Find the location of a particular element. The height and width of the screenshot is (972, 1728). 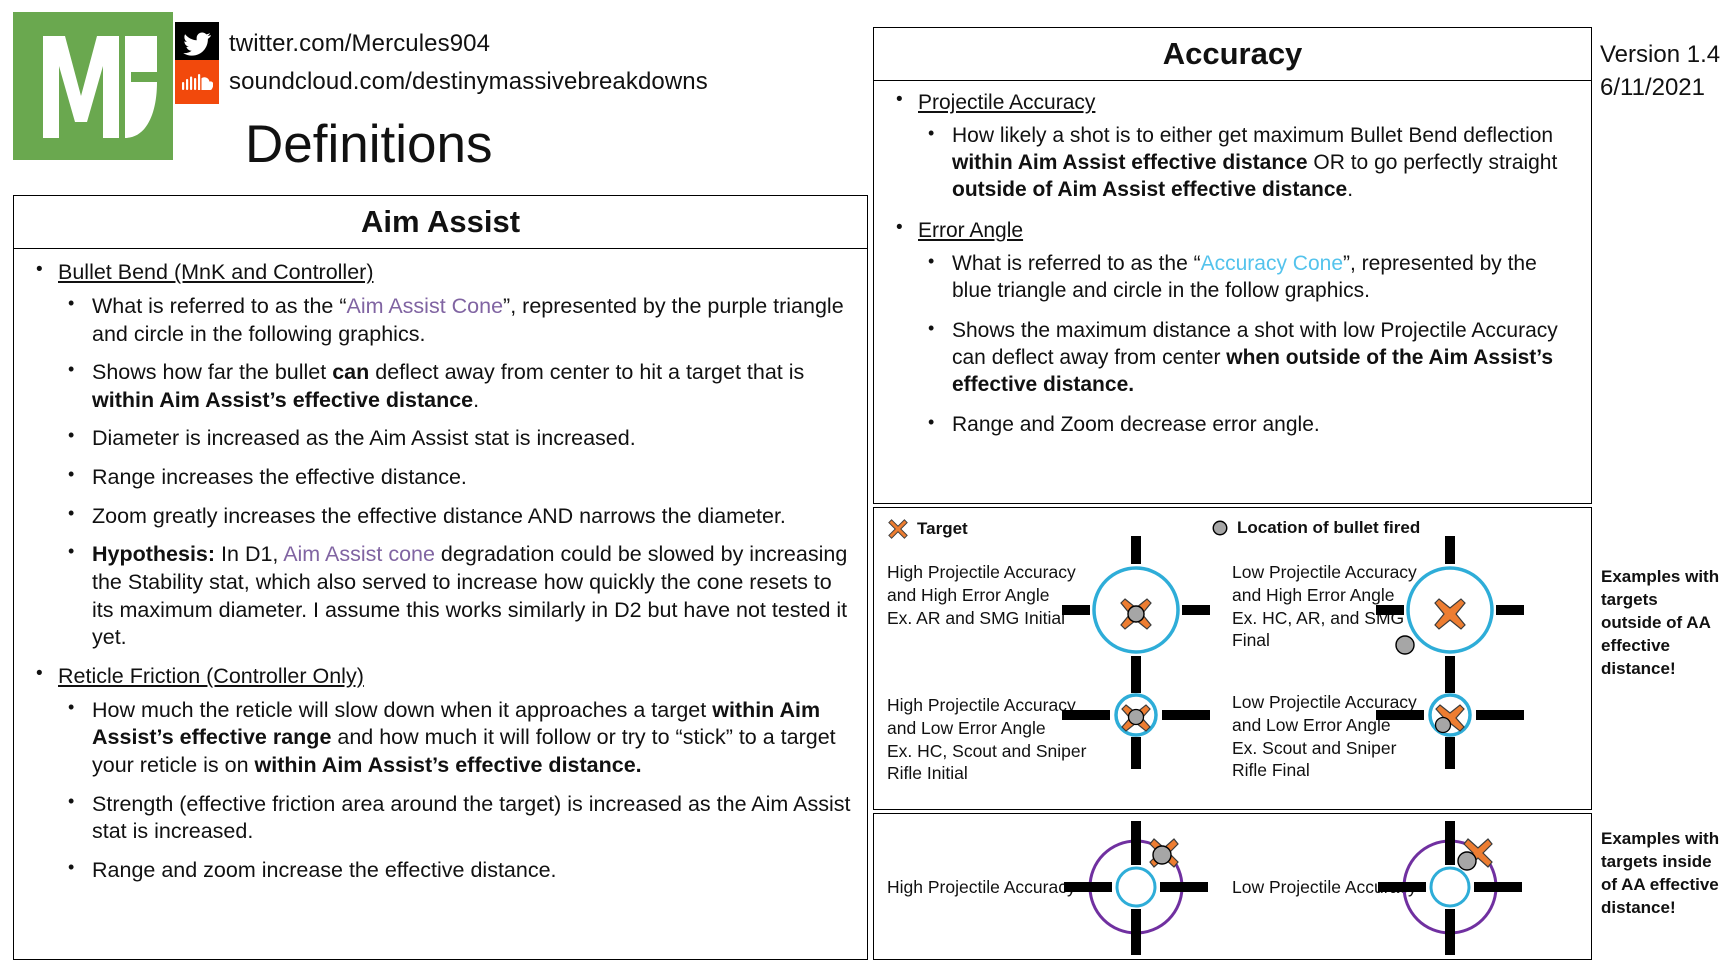

twitter-handle-text: twitter.com/Mercules904 is located at coordinates (360, 43).